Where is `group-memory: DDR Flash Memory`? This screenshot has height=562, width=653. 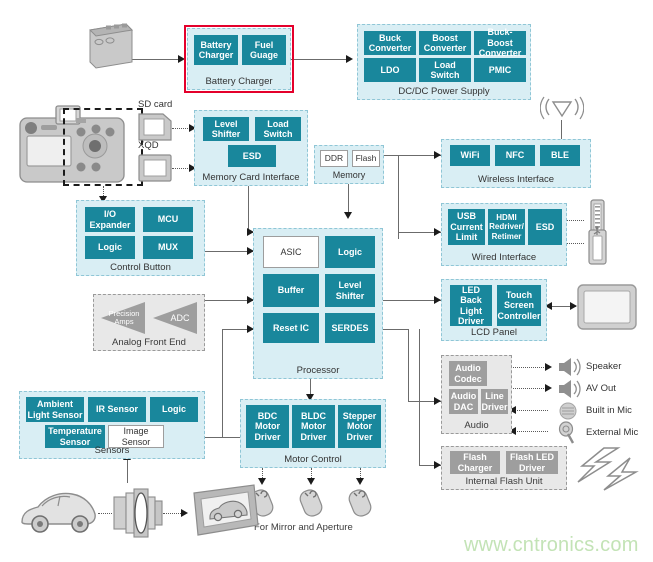
group-memory: DDR Flash Memory is located at coordinates (349, 164).